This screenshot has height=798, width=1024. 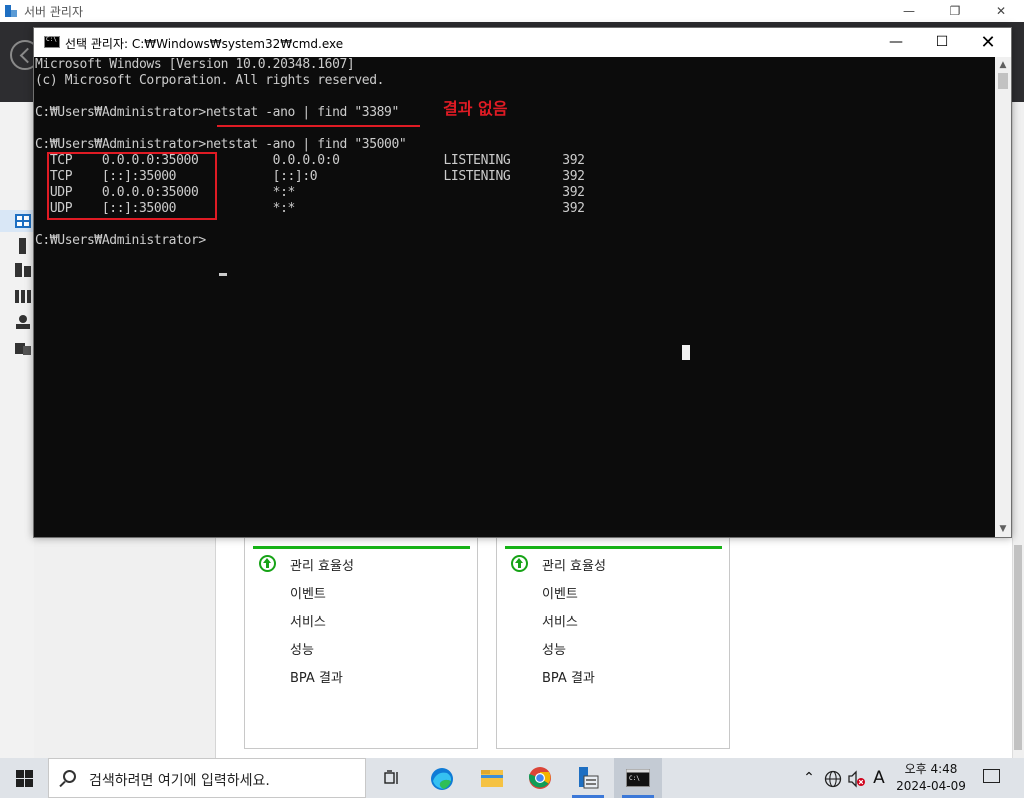 I want to click on server-manager-title: 서버 관리자, so click(x=54, y=12).